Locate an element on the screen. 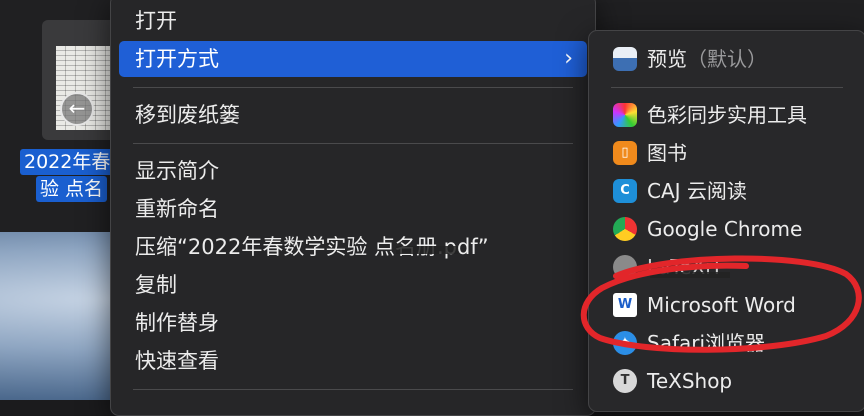 This screenshot has height=416, width=864. submenu-item-chrome: Google Chrome is located at coordinates (727, 229).